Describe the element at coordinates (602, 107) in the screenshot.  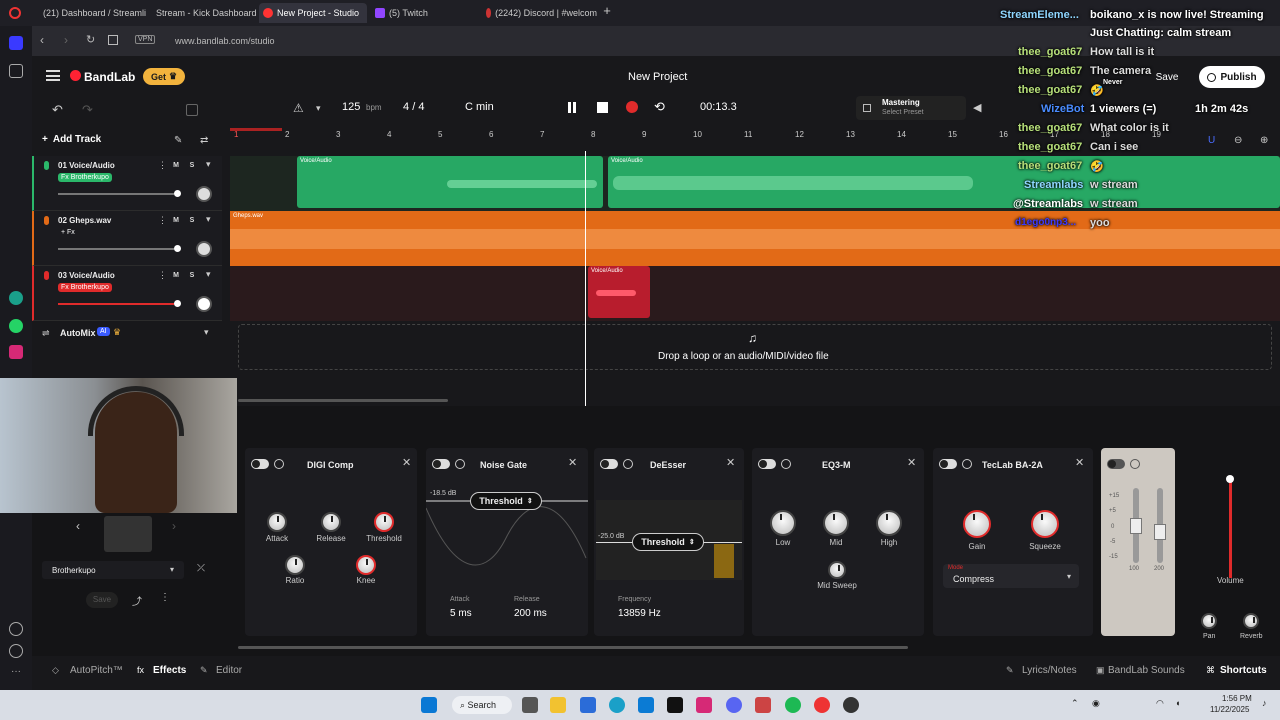
I see `stop-button` at that location.